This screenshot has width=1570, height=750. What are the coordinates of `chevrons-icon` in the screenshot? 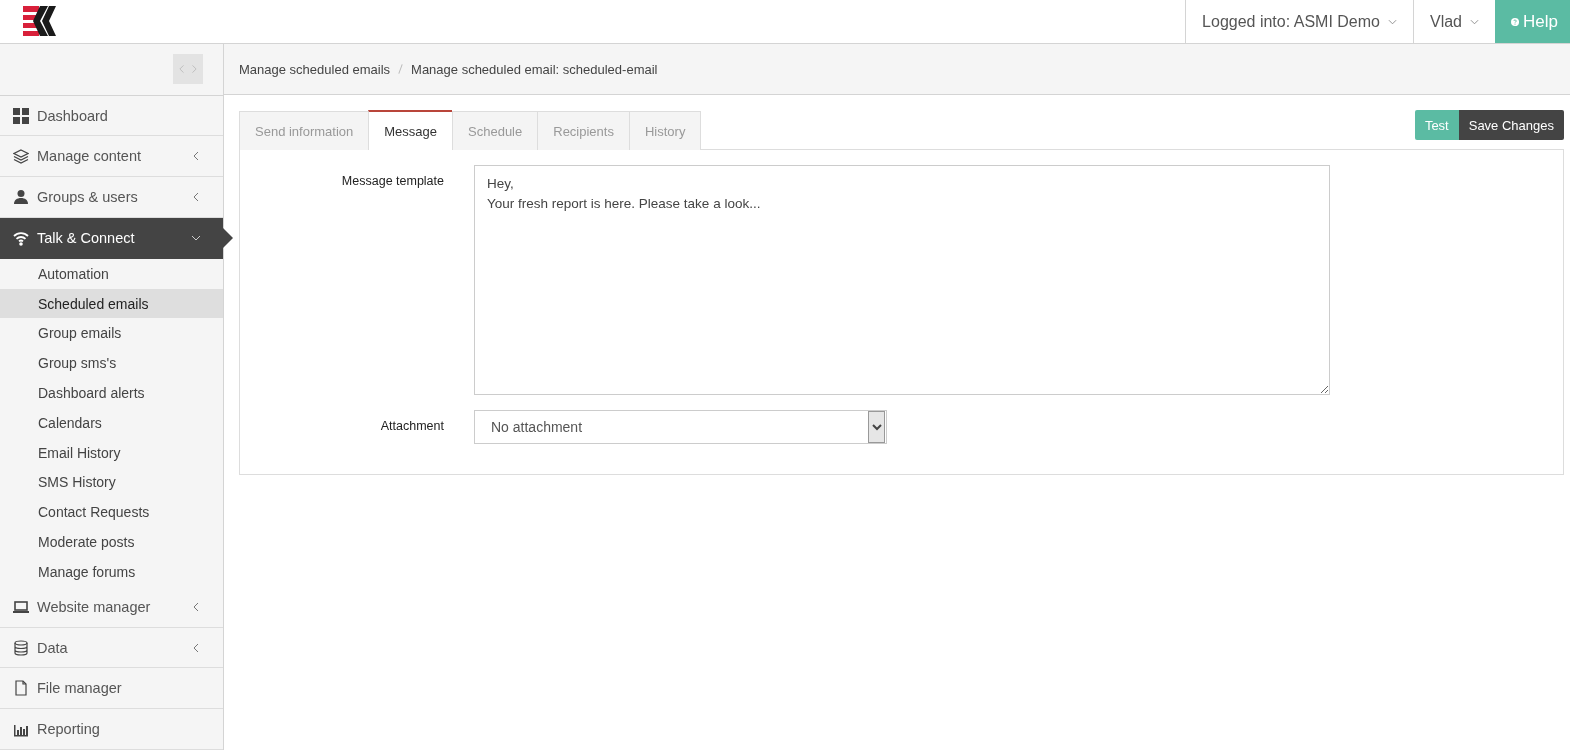 It's located at (188, 69).